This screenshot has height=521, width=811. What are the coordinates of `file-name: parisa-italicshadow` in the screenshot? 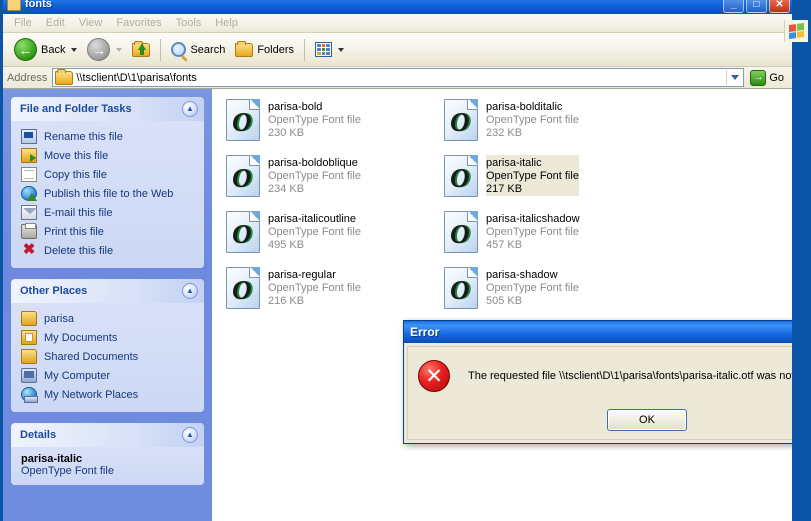 It's located at (533, 219).